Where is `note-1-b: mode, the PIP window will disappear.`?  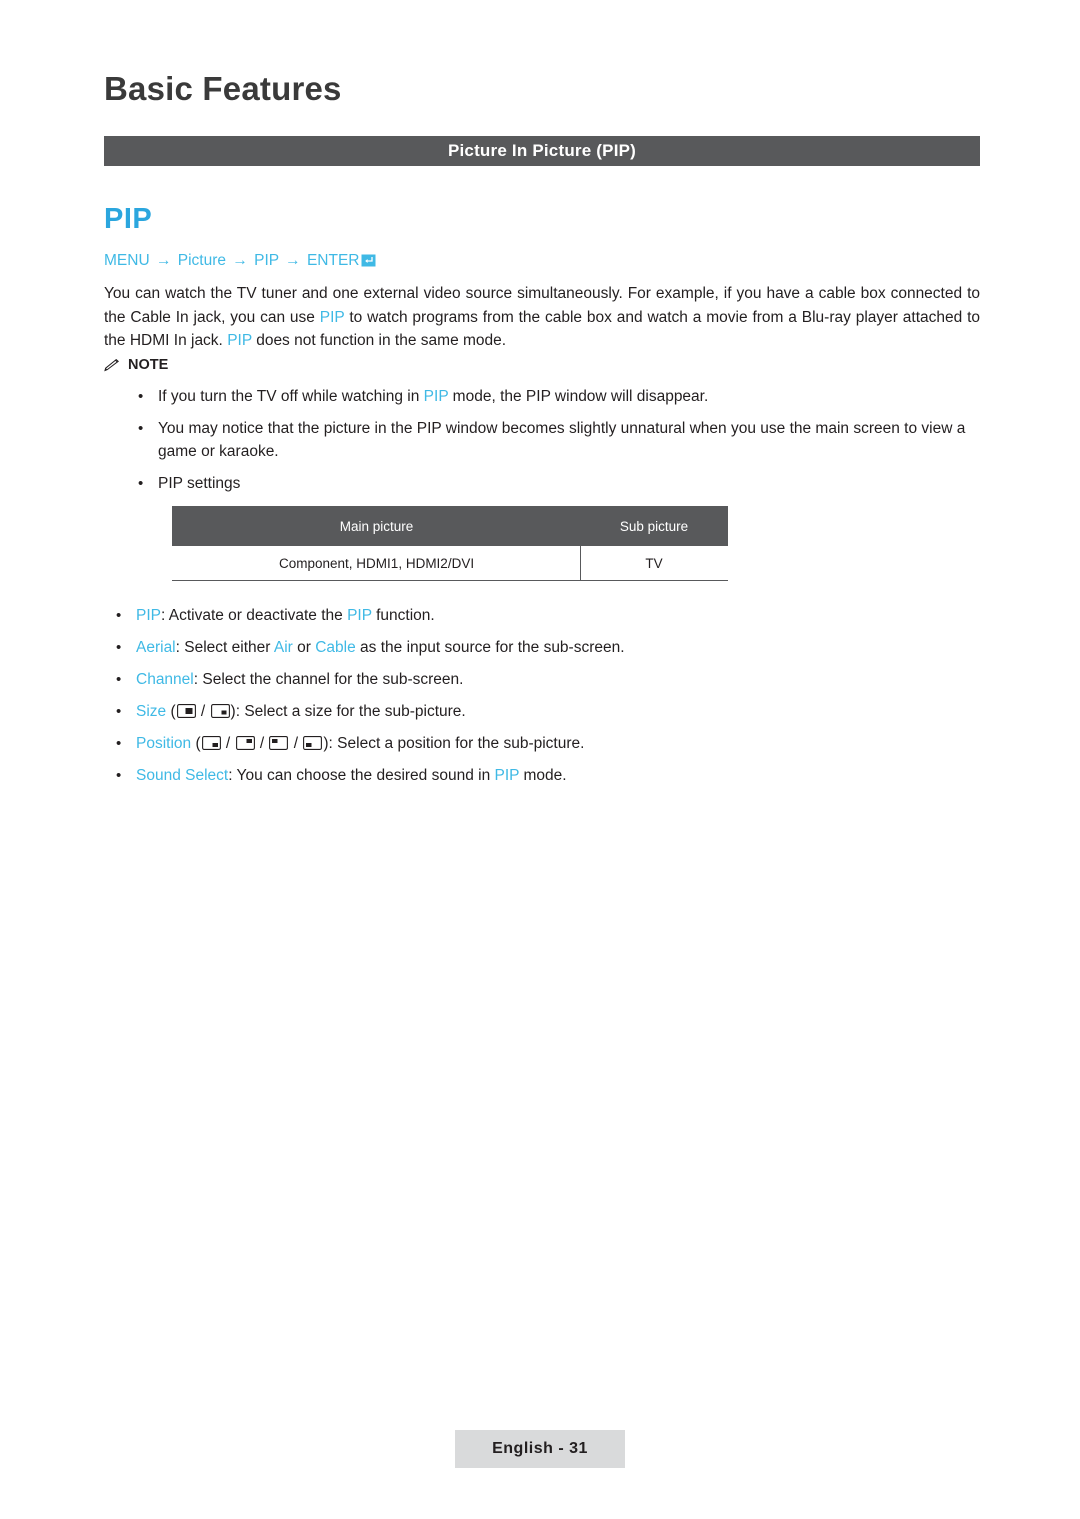
note-1-b: mode, the PIP window will disappear. is located at coordinates (578, 396).